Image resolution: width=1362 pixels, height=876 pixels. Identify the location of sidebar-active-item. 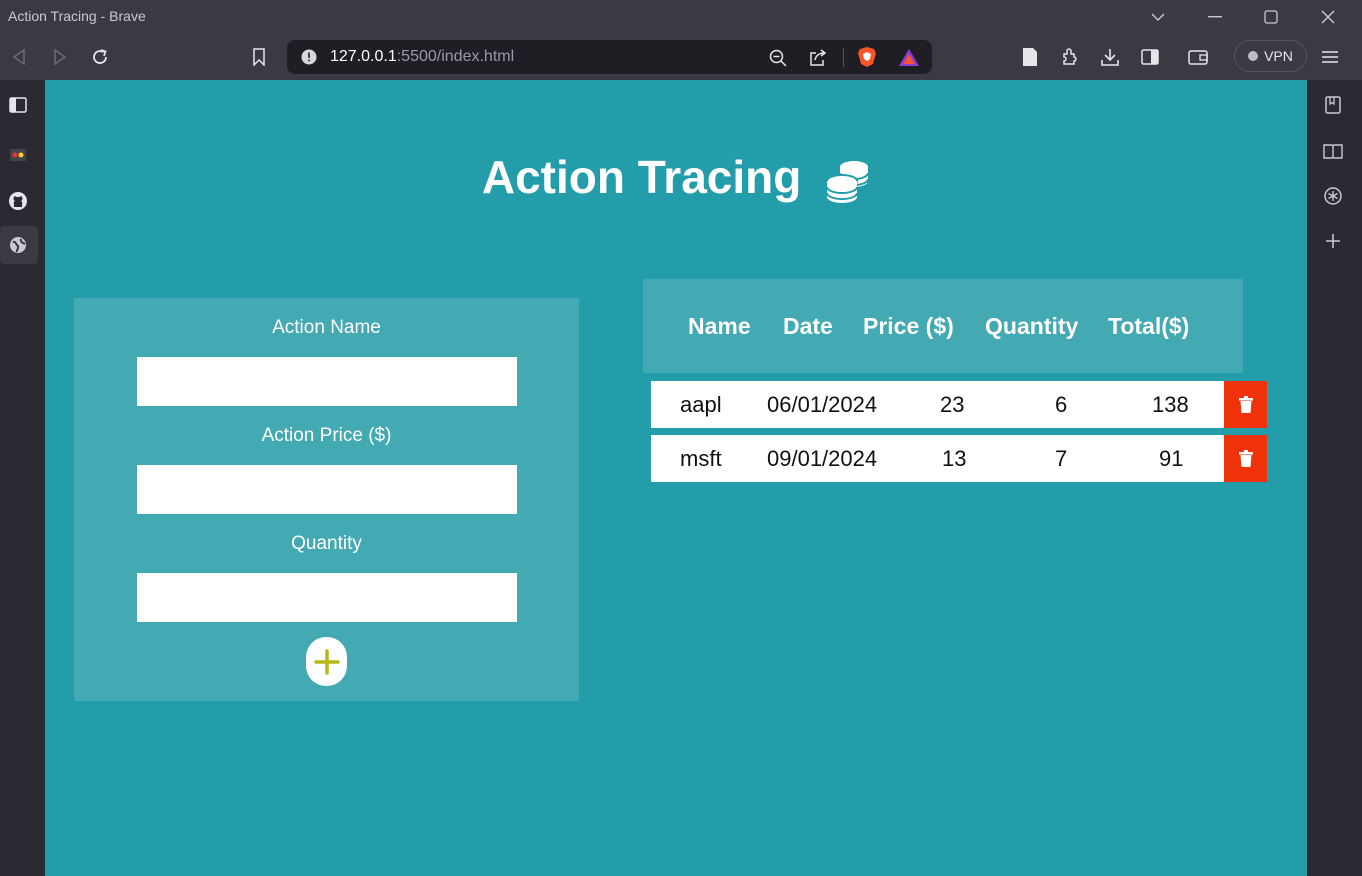
(19, 245).